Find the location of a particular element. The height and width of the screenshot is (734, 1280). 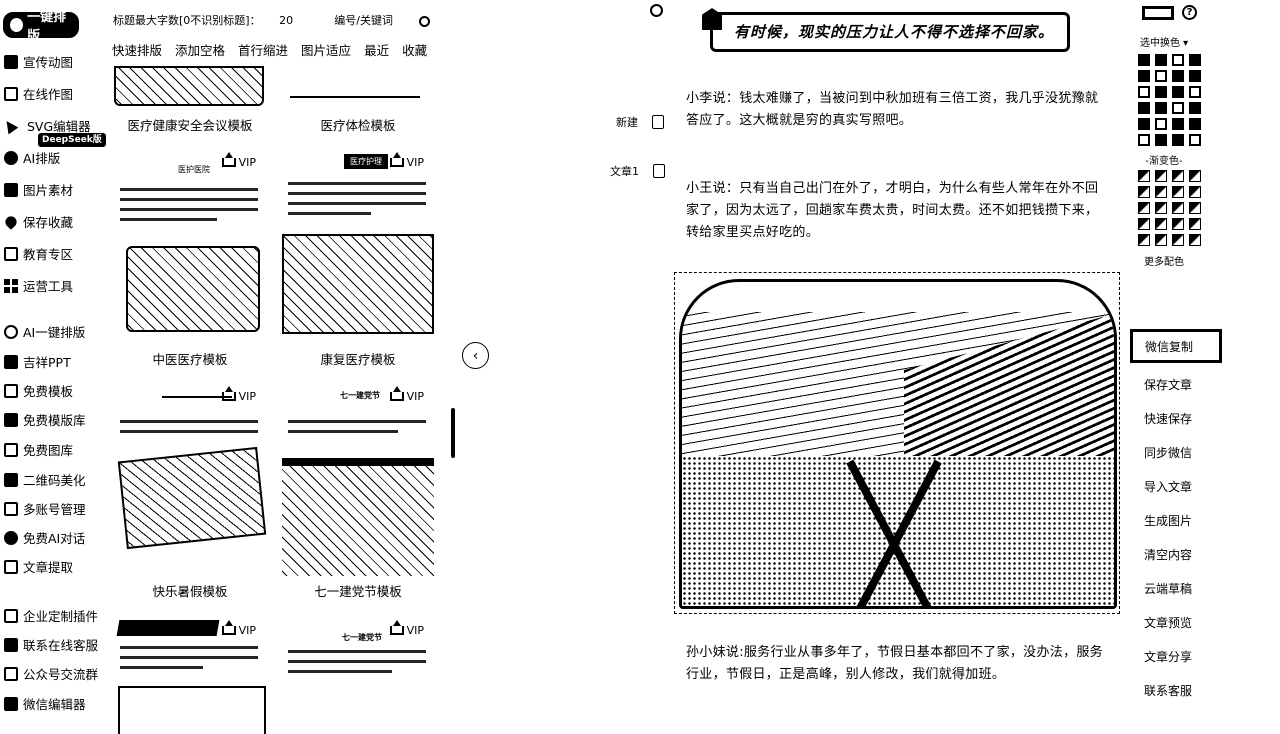

template-card: VIP 快乐暑假模板 is located at coordinates (190, 495).